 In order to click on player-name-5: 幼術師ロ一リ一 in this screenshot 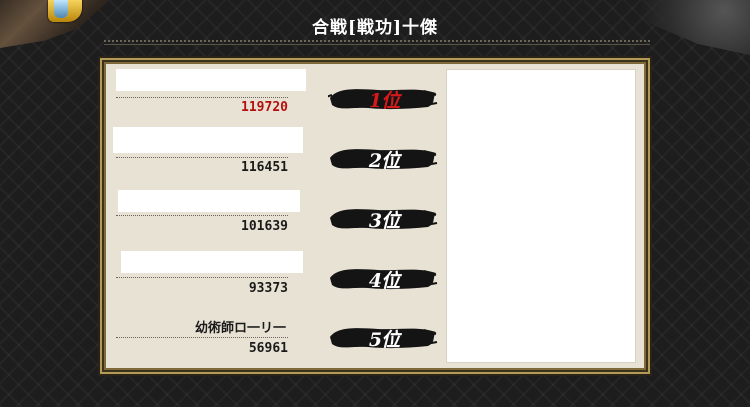, I will do `click(240, 326)`.